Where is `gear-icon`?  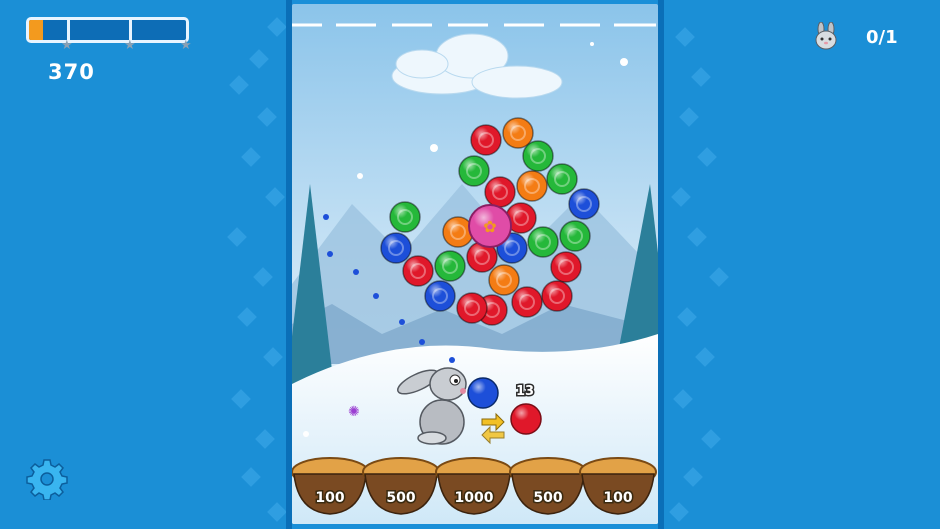 gear-icon is located at coordinates (47, 479).